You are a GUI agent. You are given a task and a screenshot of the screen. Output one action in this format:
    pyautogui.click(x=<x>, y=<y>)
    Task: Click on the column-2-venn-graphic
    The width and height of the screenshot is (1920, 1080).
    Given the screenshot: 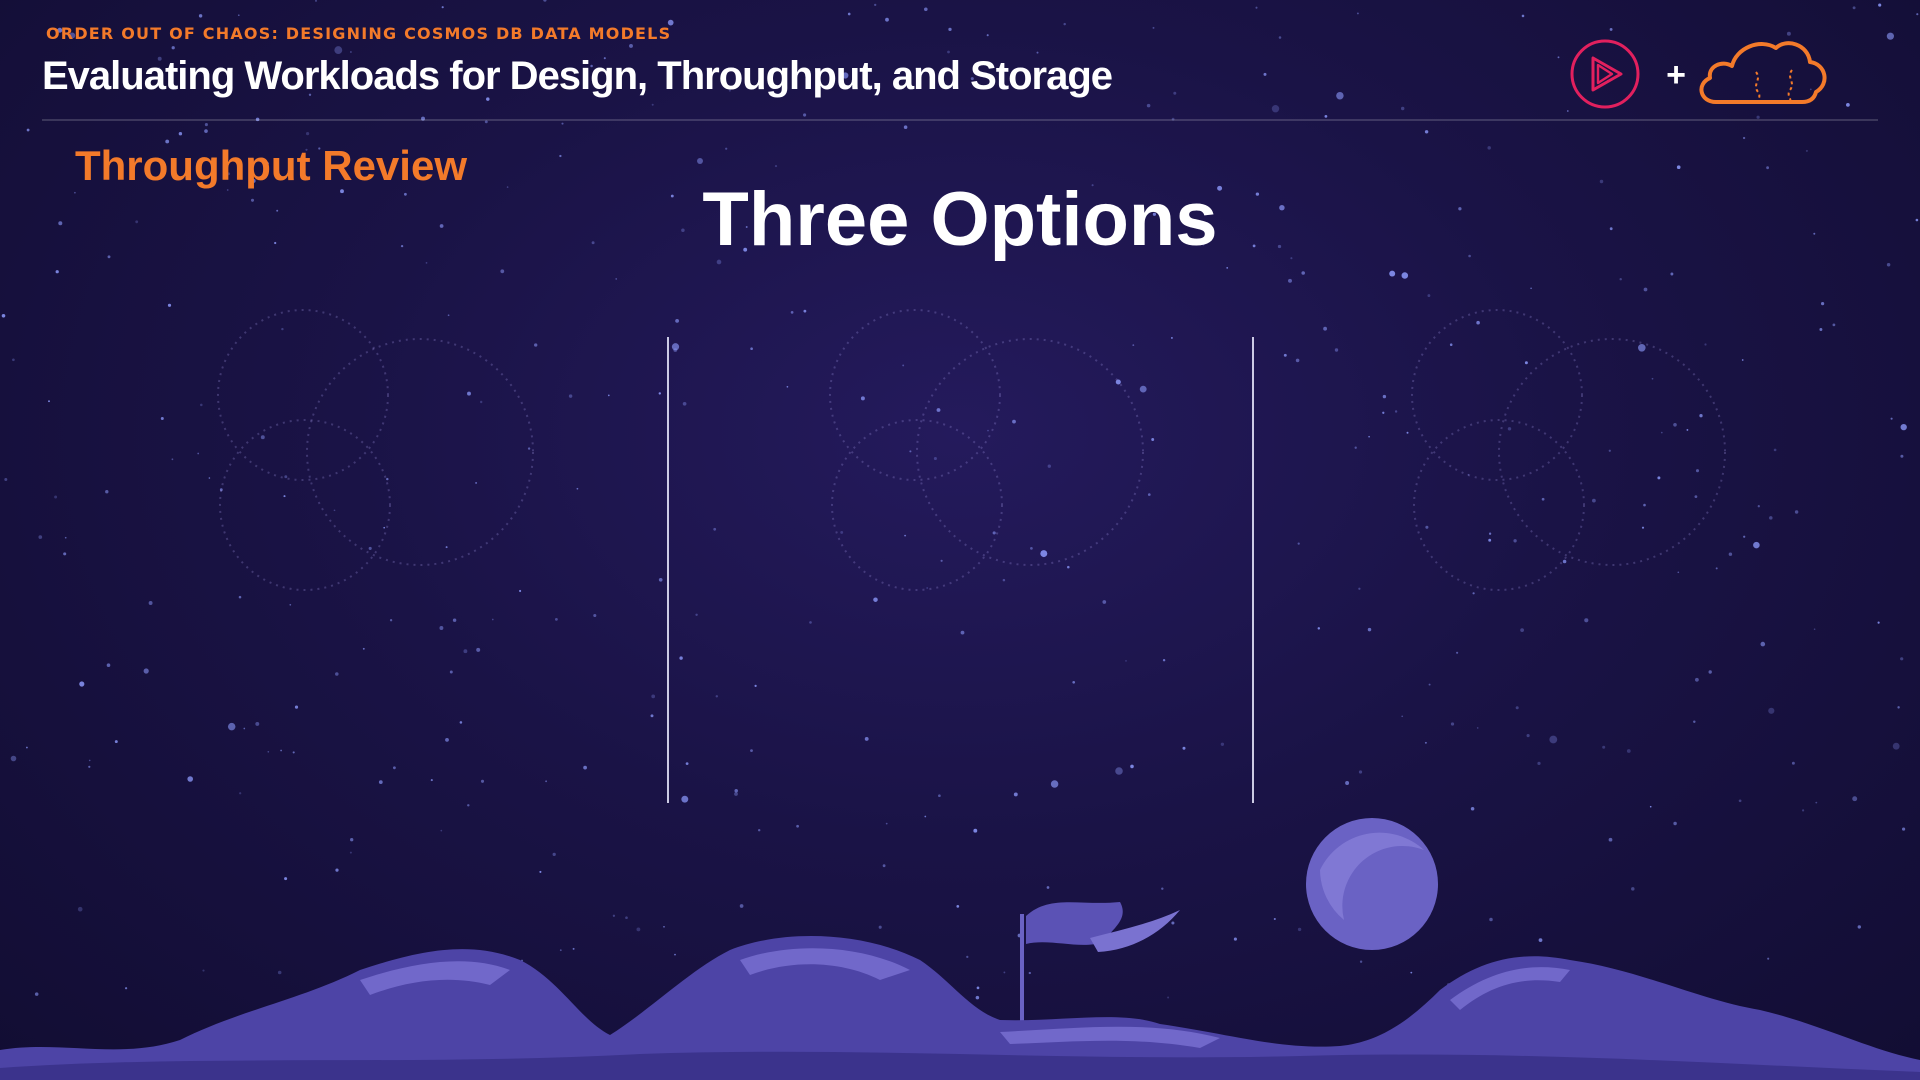 What is the action you would take?
    pyautogui.click(x=986, y=450)
    